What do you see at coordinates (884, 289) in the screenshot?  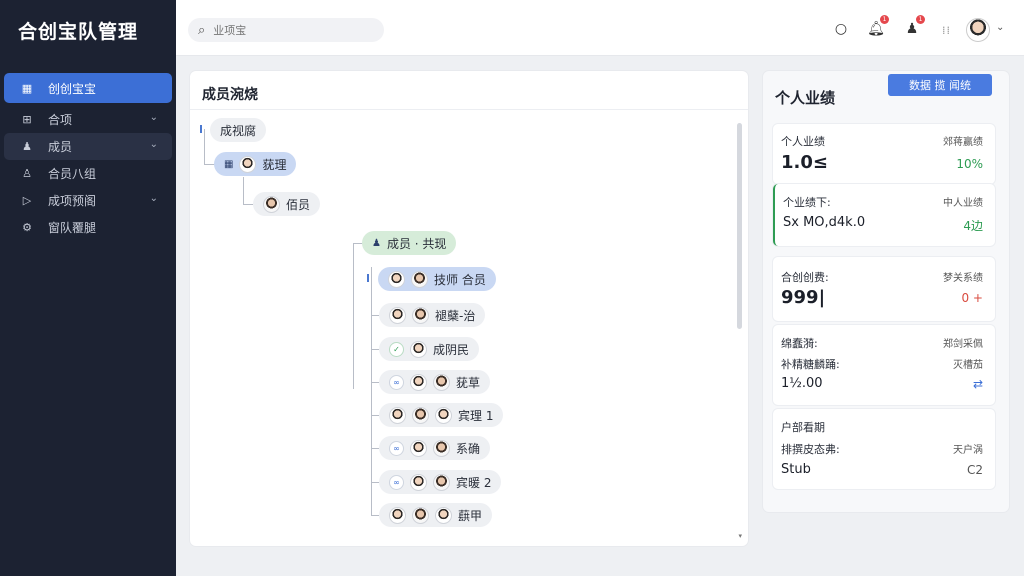 I see `metric-card: 合创创费: 梦关系绩 999| 0 +` at bounding box center [884, 289].